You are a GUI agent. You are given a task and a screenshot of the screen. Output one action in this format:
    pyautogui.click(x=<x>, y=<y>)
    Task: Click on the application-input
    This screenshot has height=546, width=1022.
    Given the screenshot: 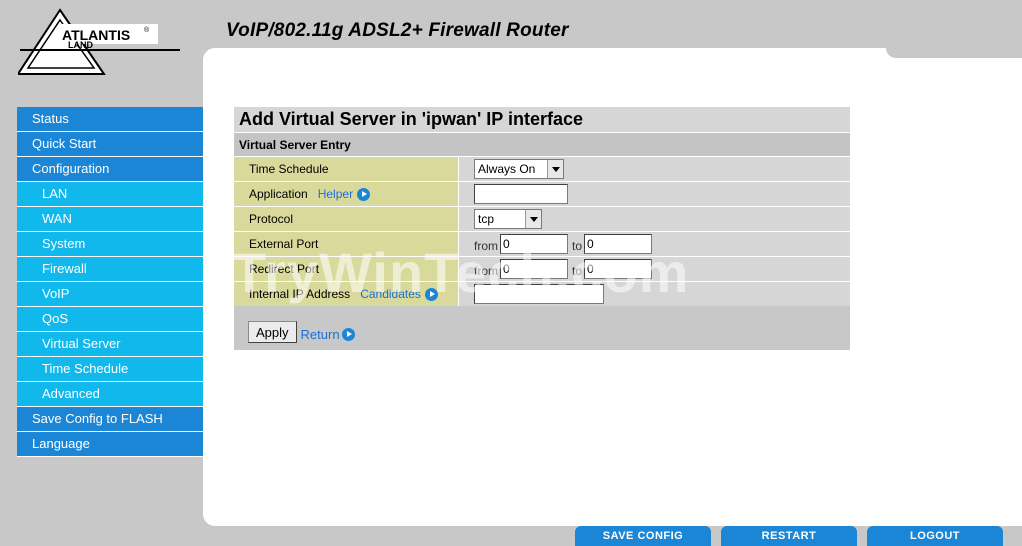 What is the action you would take?
    pyautogui.click(x=521, y=194)
    